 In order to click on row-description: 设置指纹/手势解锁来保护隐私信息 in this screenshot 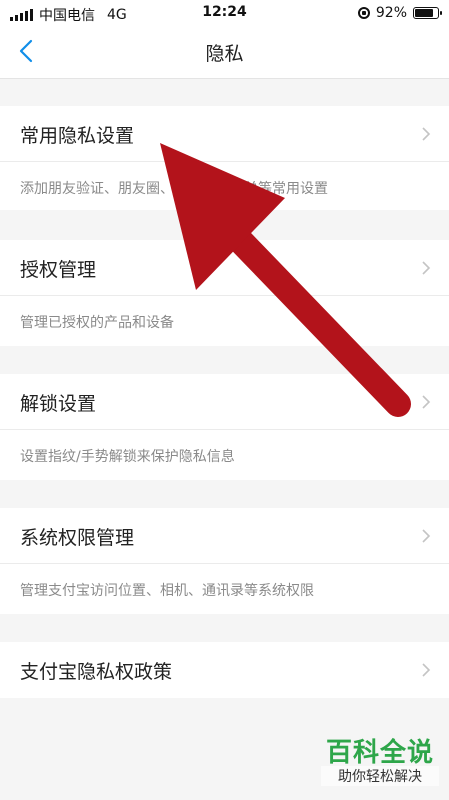, I will do `click(127, 457)`.